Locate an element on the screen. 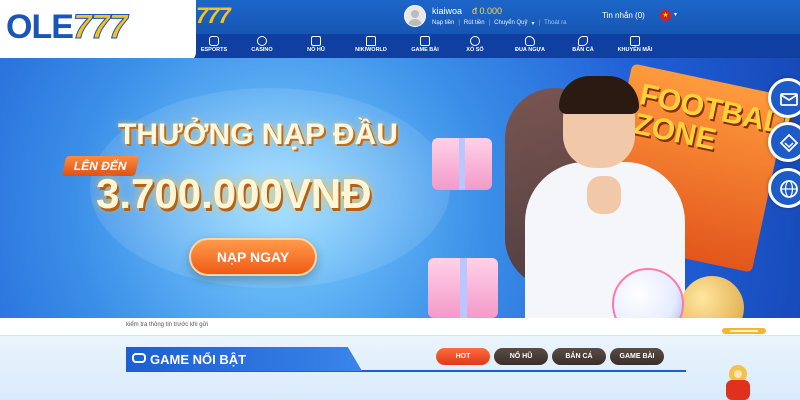  avatar is located at coordinates (415, 16).